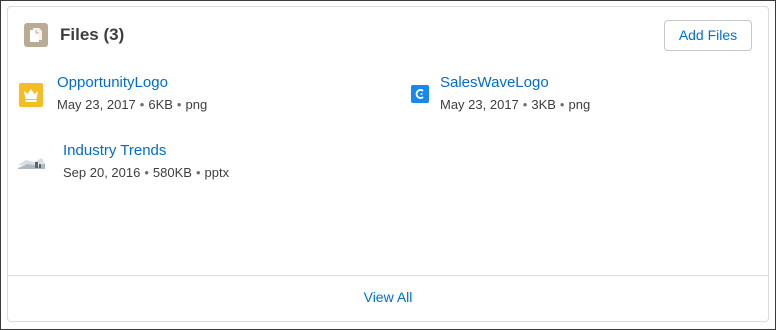 The height and width of the screenshot is (330, 776). Describe the element at coordinates (543, 104) in the screenshot. I see `file-size: 3KB` at that location.